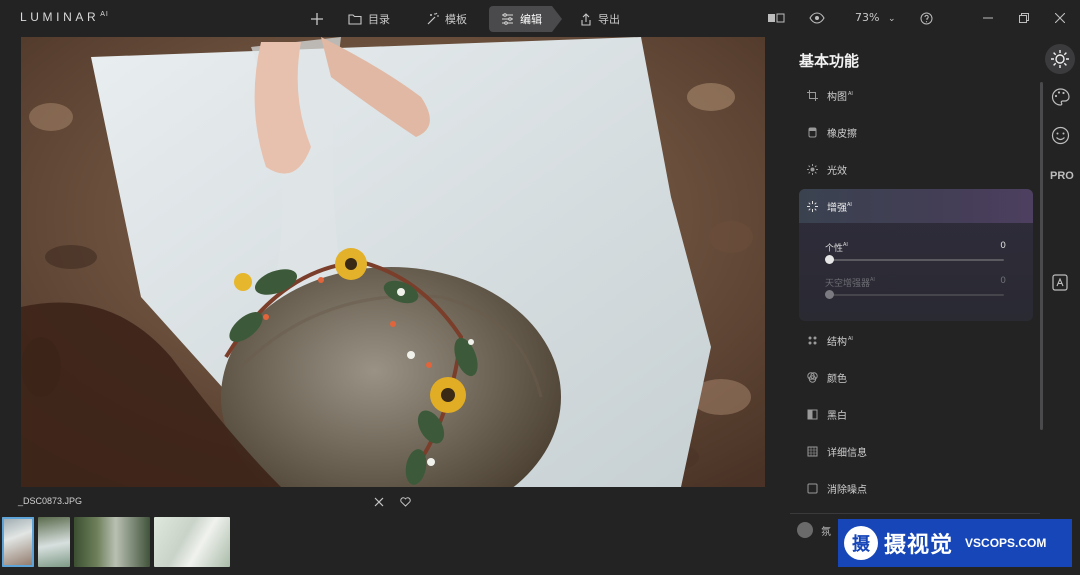 This screenshot has height=575, width=1080. I want to click on tool-label: 颜色, so click(837, 379).